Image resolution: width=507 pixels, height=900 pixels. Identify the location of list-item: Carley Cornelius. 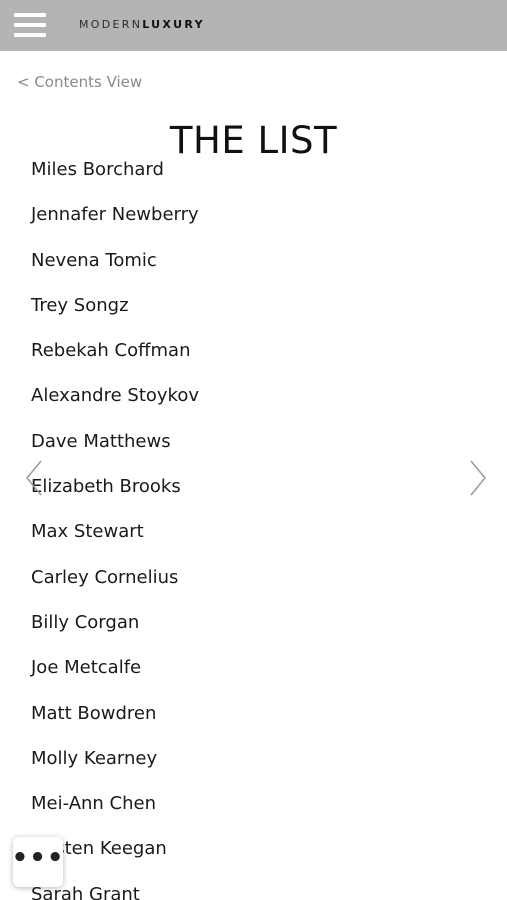
(115, 586).